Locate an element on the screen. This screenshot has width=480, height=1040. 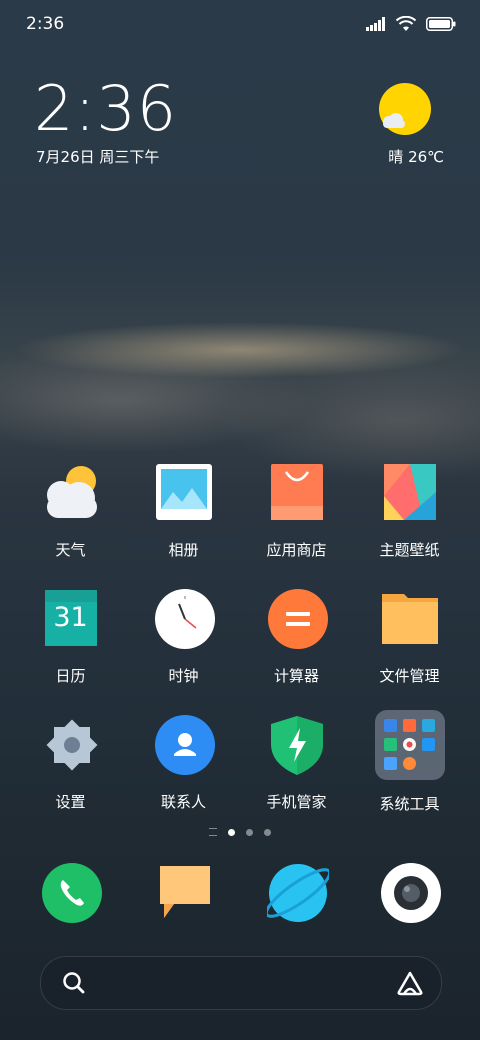
weather-condition: 晴 is located at coordinates (396, 157).